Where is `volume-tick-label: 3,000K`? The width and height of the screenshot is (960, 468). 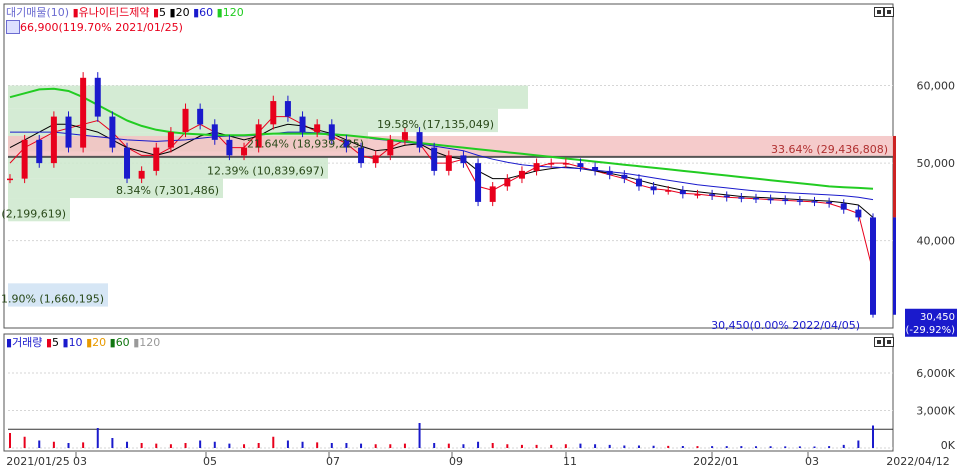
volume-tick-label: 3,000K is located at coordinates (935, 411).